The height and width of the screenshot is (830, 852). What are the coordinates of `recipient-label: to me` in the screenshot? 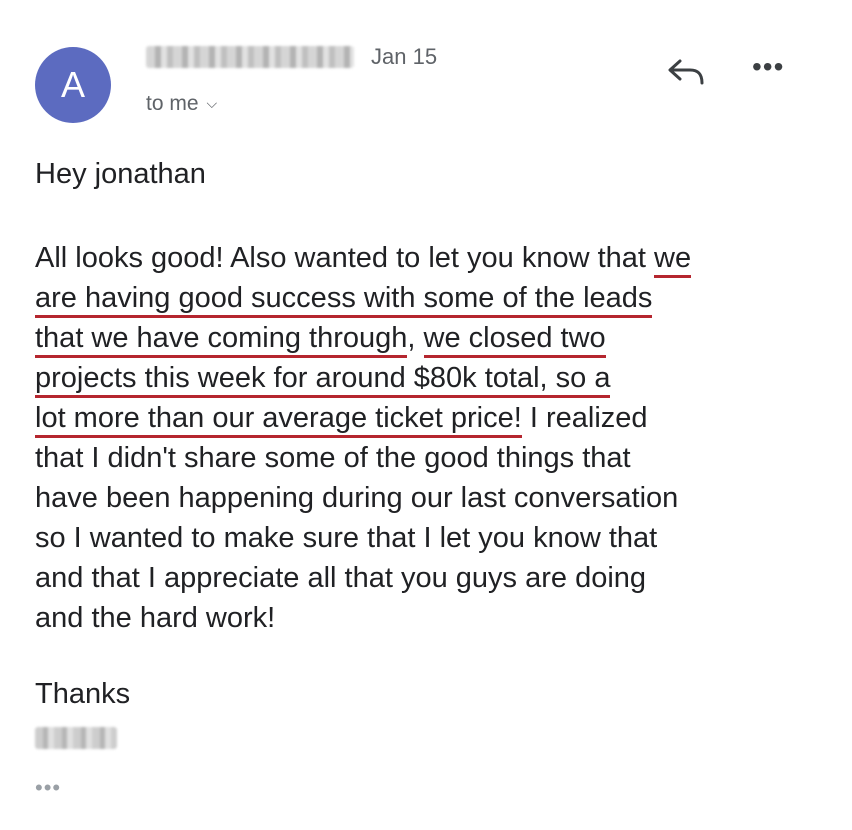 It's located at (172, 103).